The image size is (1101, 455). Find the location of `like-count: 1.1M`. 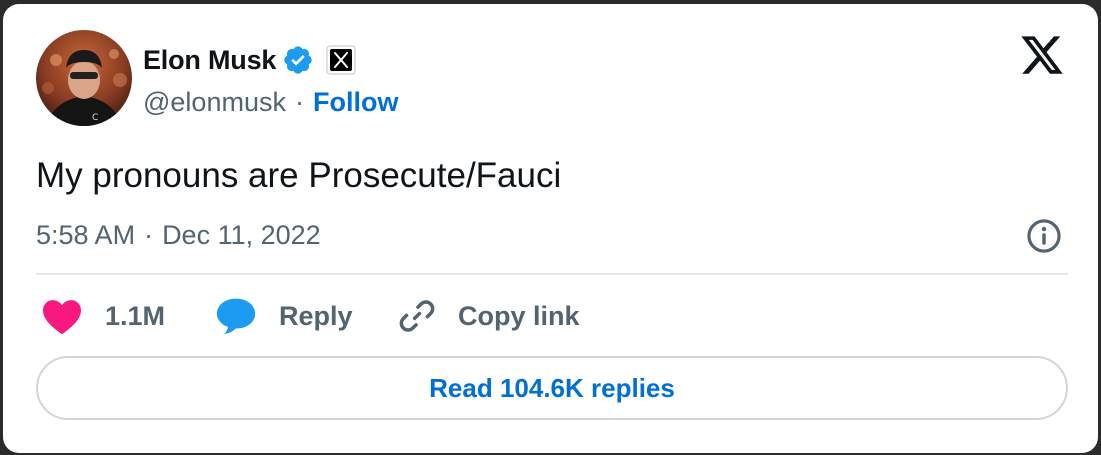

like-count: 1.1M is located at coordinates (135, 315).